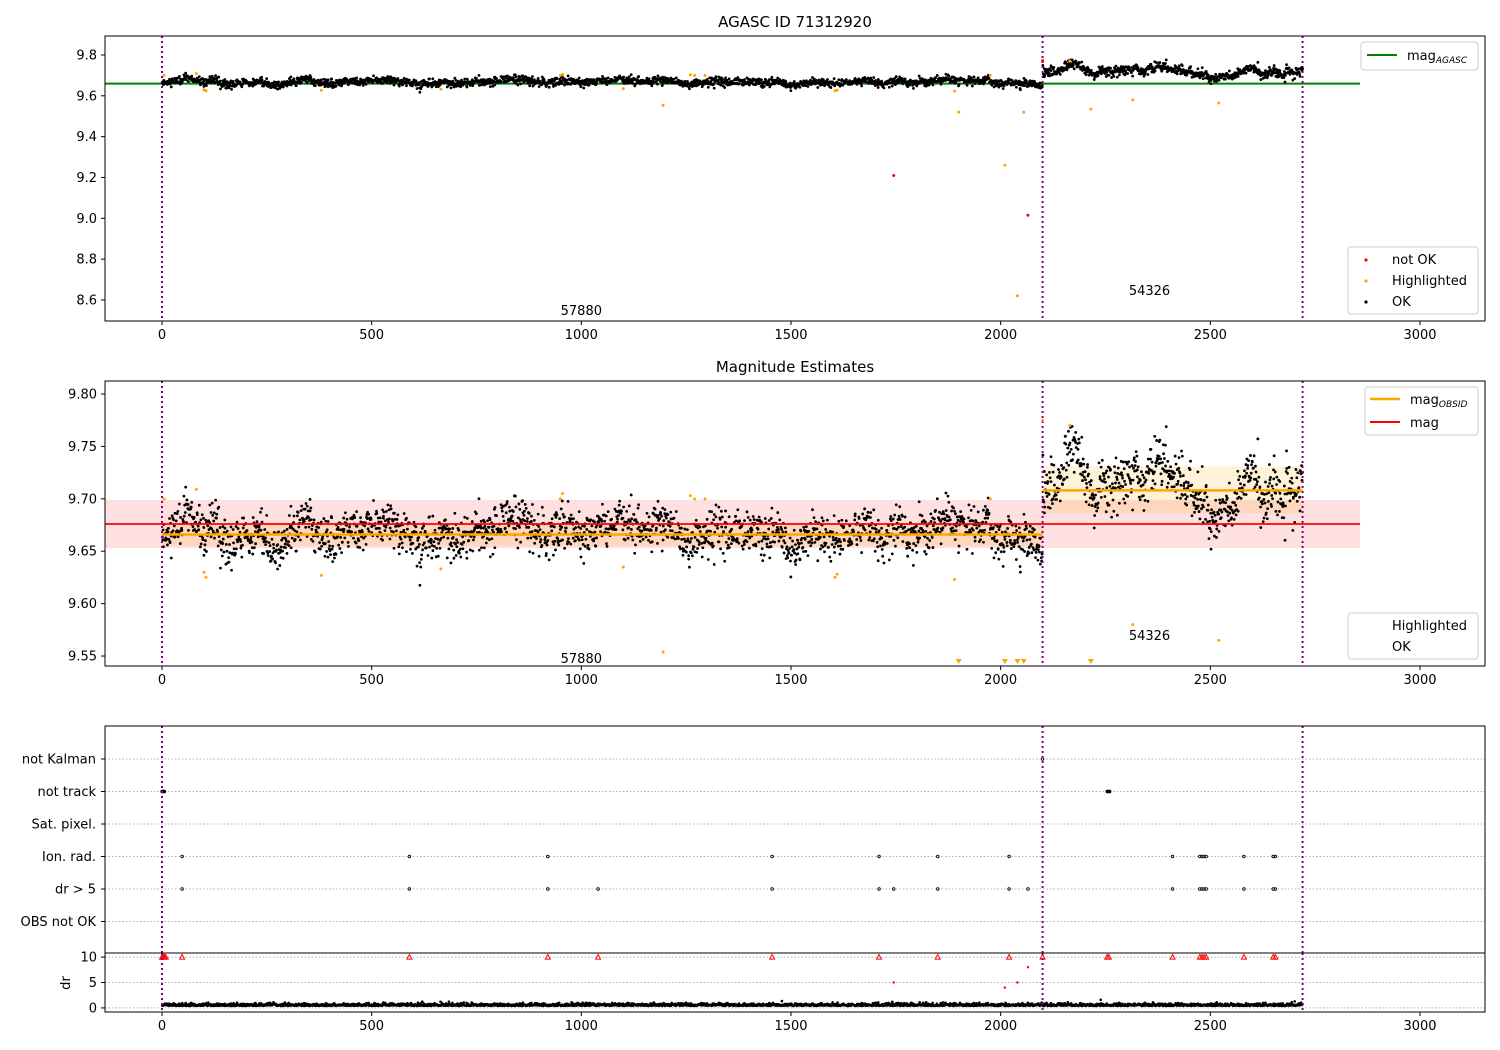 This screenshot has width=1500, height=1050. Describe the element at coordinates (1419, 56) in the screenshot. I see `legend-agasc: magAGASC` at that location.